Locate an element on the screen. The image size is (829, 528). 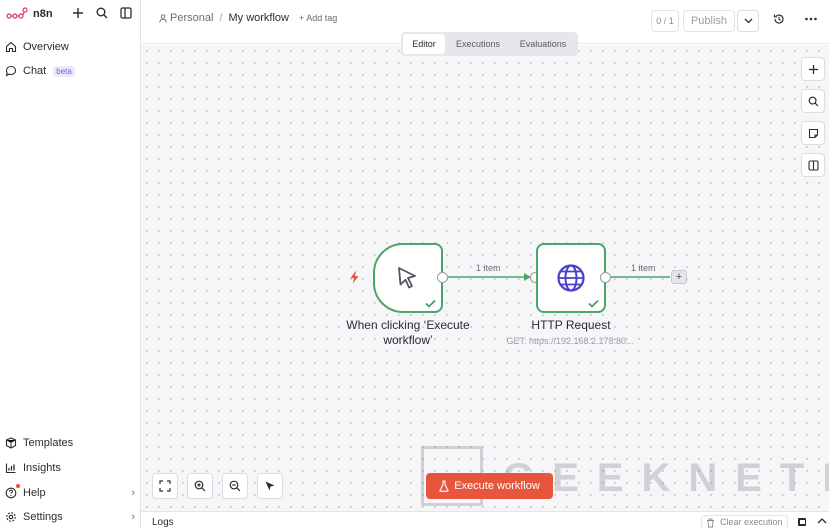
node-manual-trigger is located at coordinates (408, 278).